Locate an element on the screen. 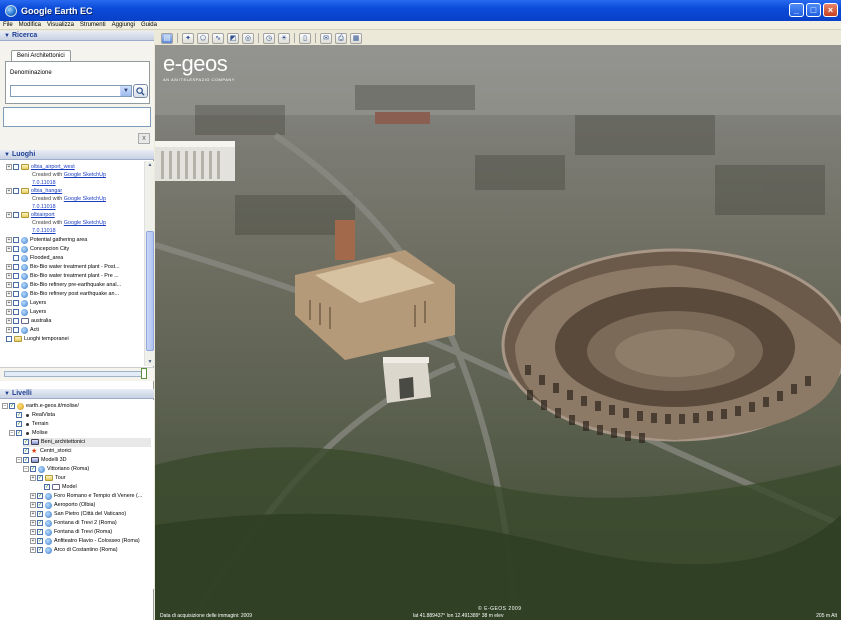 The width and height of the screenshot is (841, 620). list-item: ✓ ★ Centri_storici is located at coordinates (47, 451).